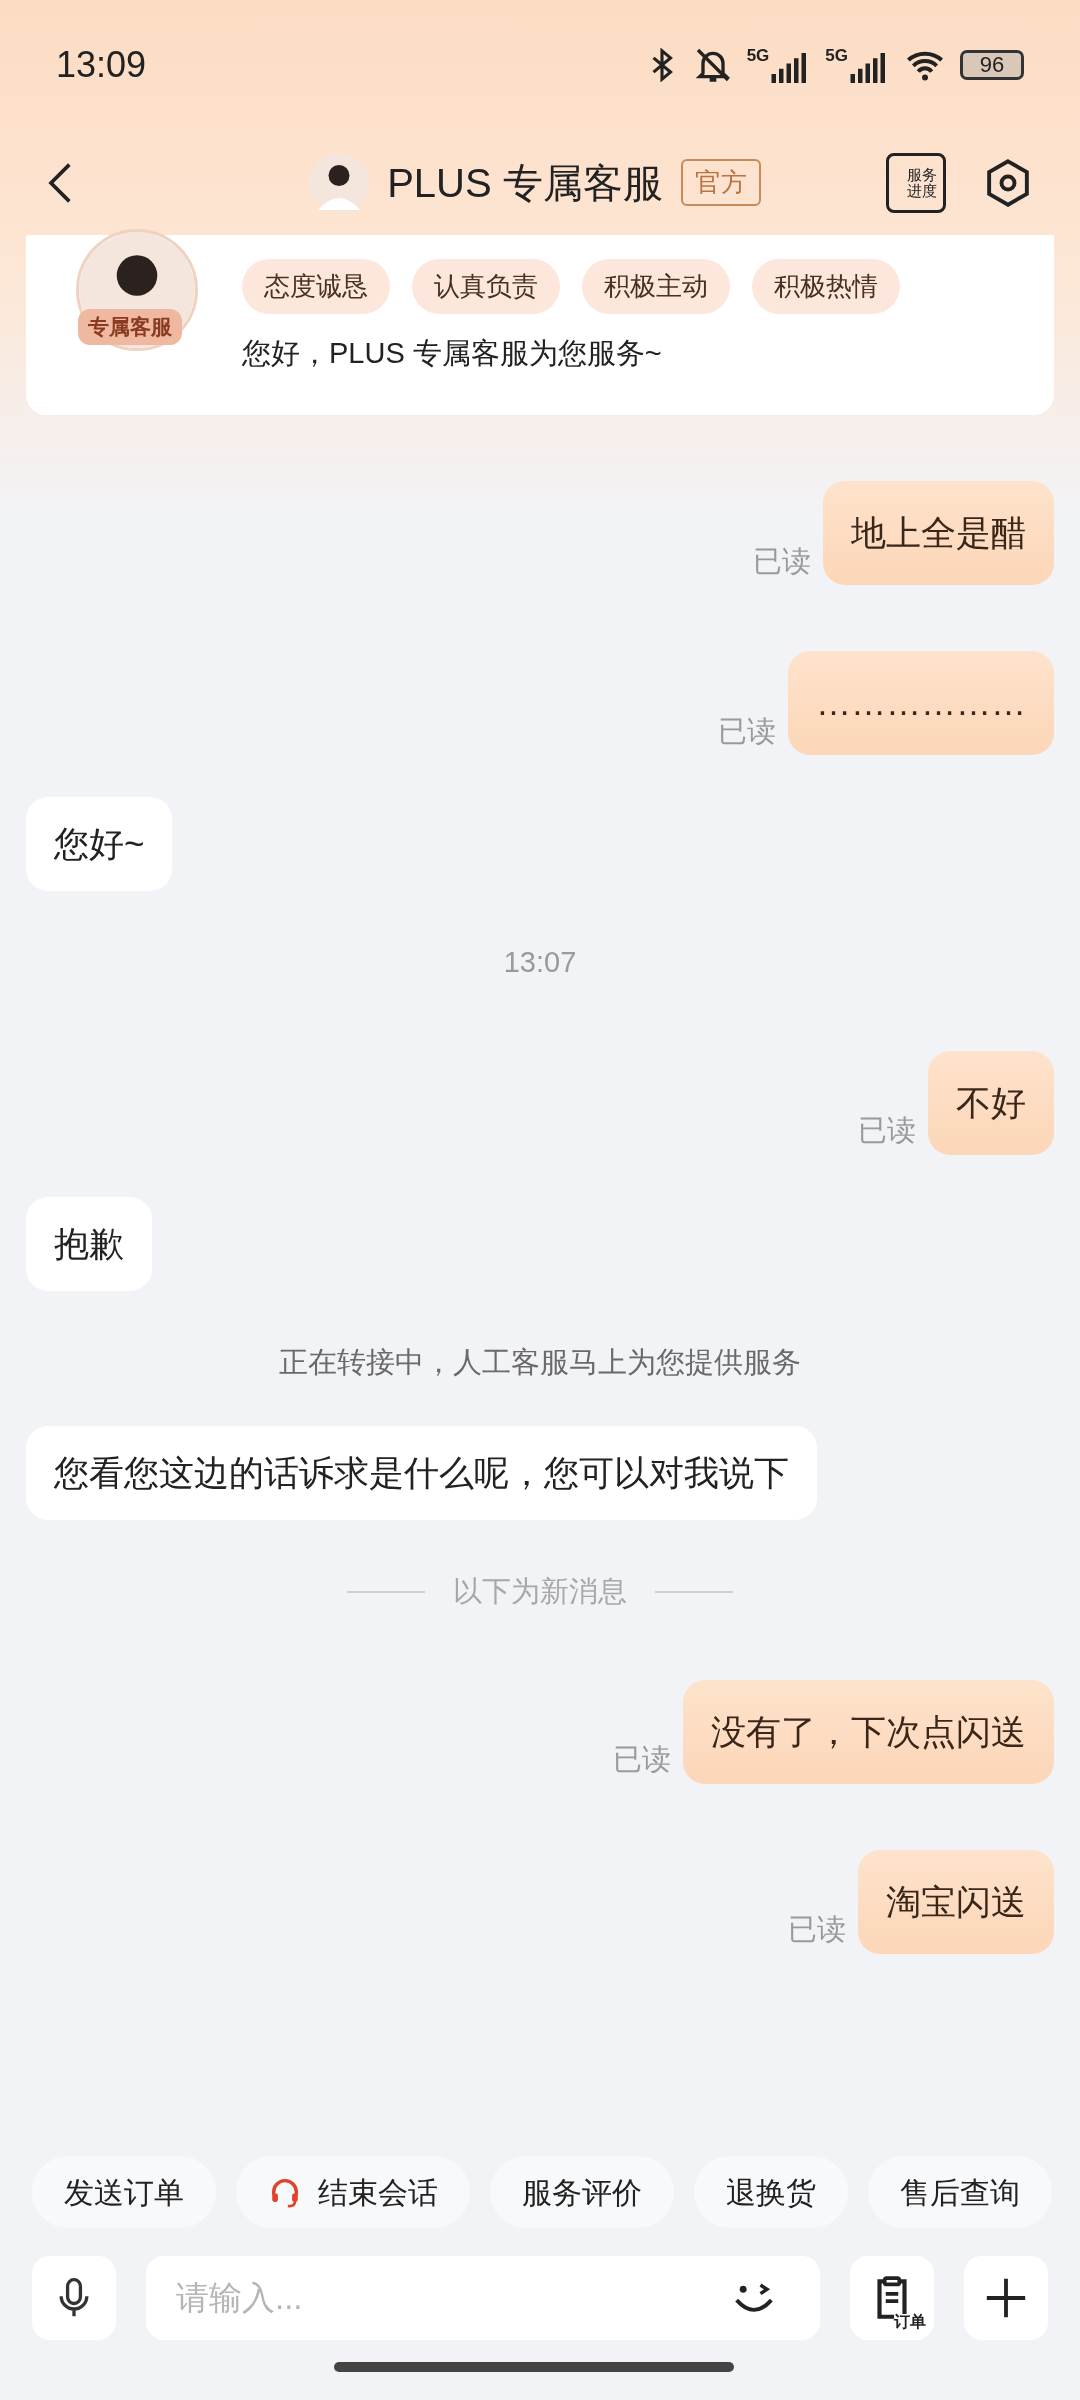  Describe the element at coordinates (486, 286) in the screenshot. I see `trait-tag: 认真负责` at that location.